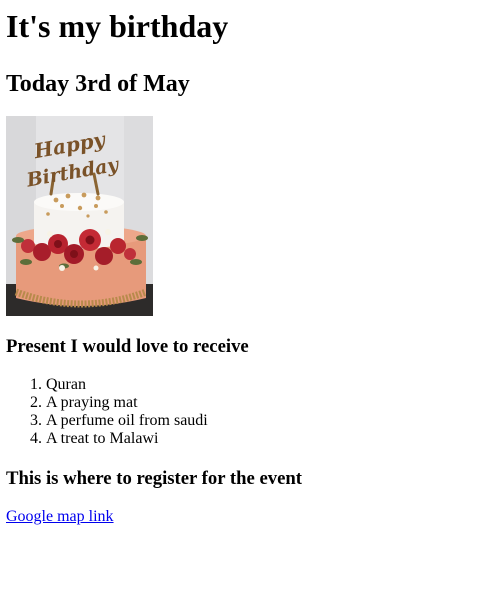  What do you see at coordinates (60, 517) in the screenshot?
I see `google-map-link: Google map link` at bounding box center [60, 517].